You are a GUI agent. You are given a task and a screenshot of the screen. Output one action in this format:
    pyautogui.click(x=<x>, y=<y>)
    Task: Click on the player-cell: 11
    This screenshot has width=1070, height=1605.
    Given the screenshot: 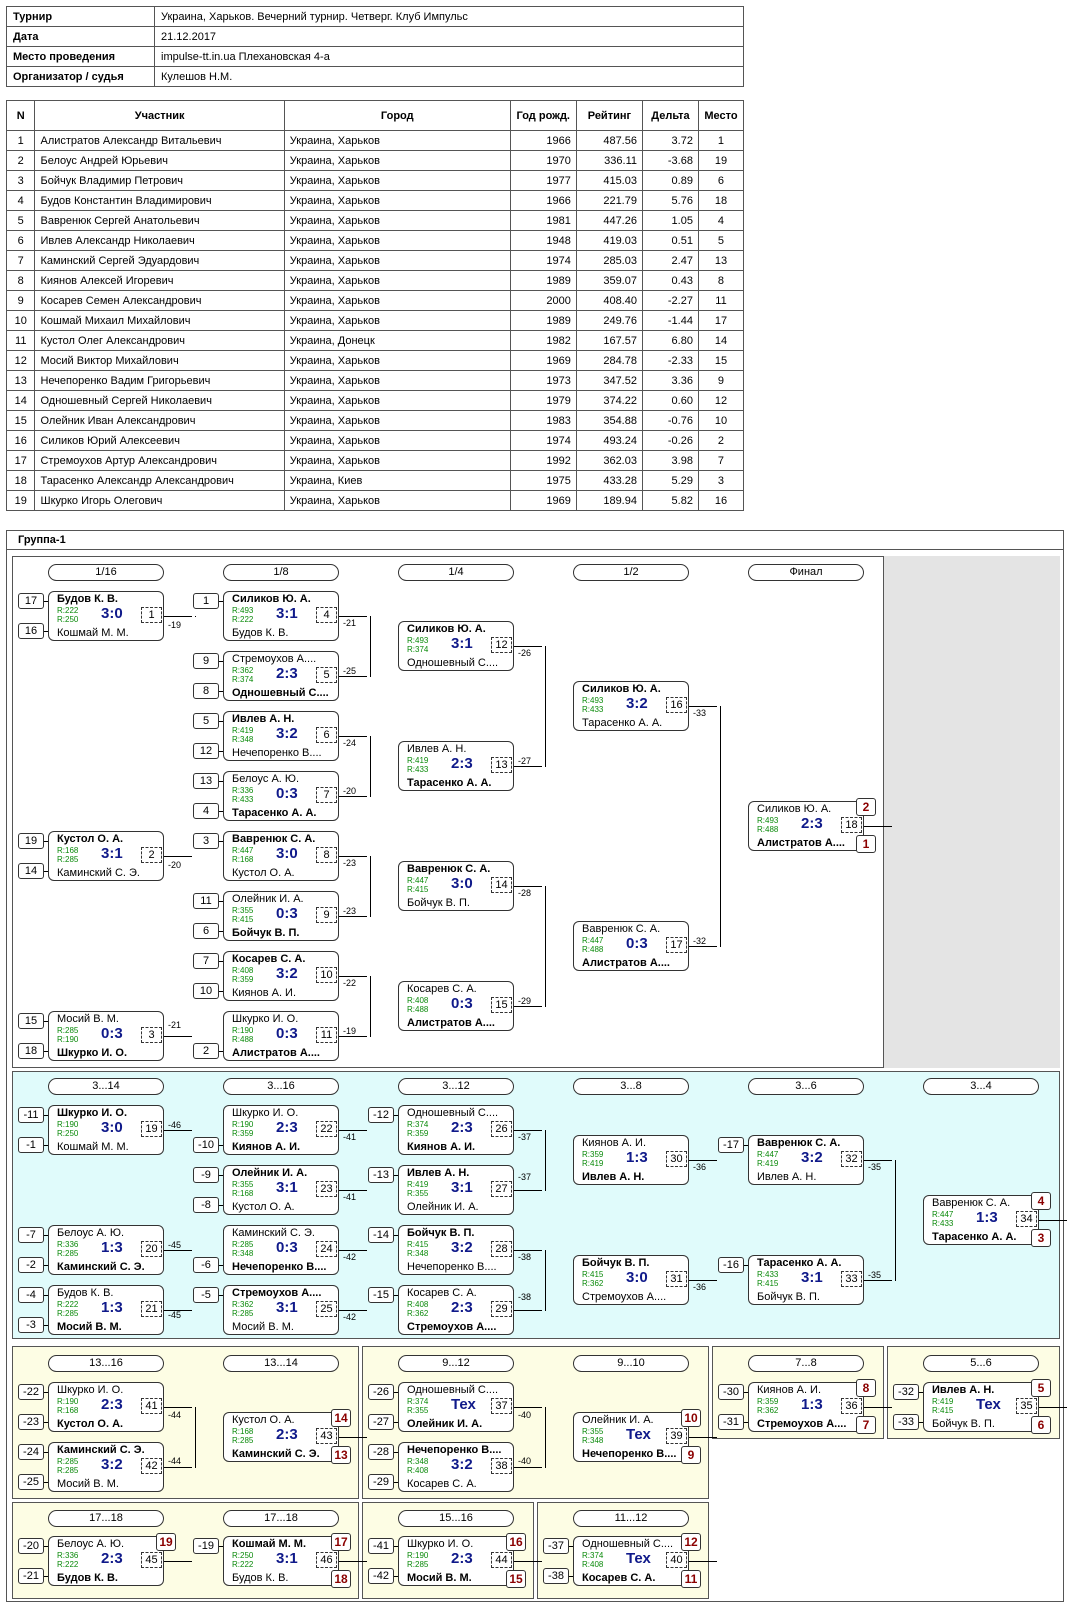 What is the action you would take?
    pyautogui.click(x=20, y=340)
    